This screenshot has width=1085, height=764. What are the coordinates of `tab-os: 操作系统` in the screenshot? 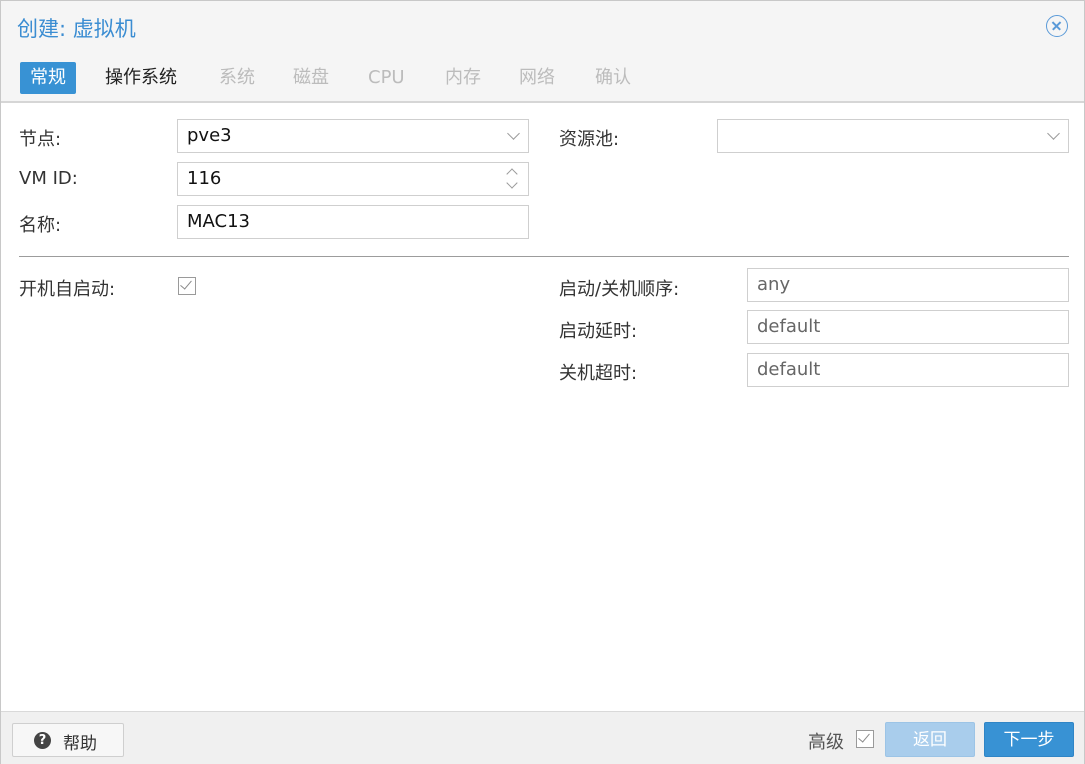 It's located at (141, 78).